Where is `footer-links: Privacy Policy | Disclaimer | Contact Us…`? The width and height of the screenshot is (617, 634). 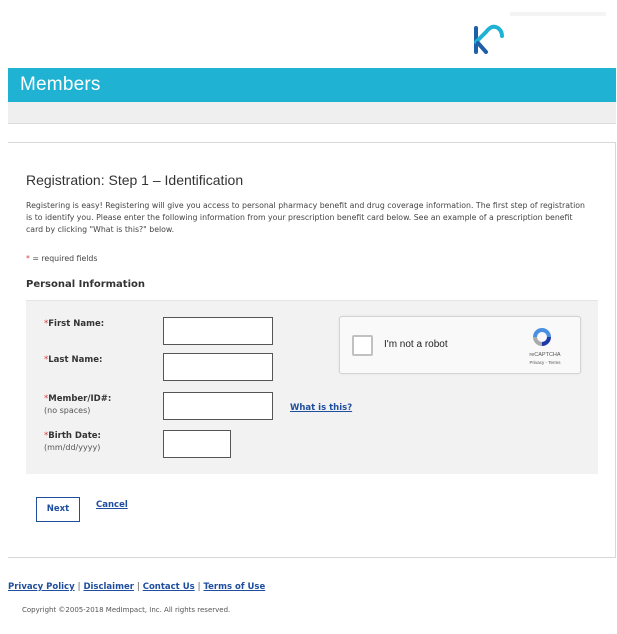
footer-links: Privacy Policy | Disclaimer | Contact Us… is located at coordinates (137, 587).